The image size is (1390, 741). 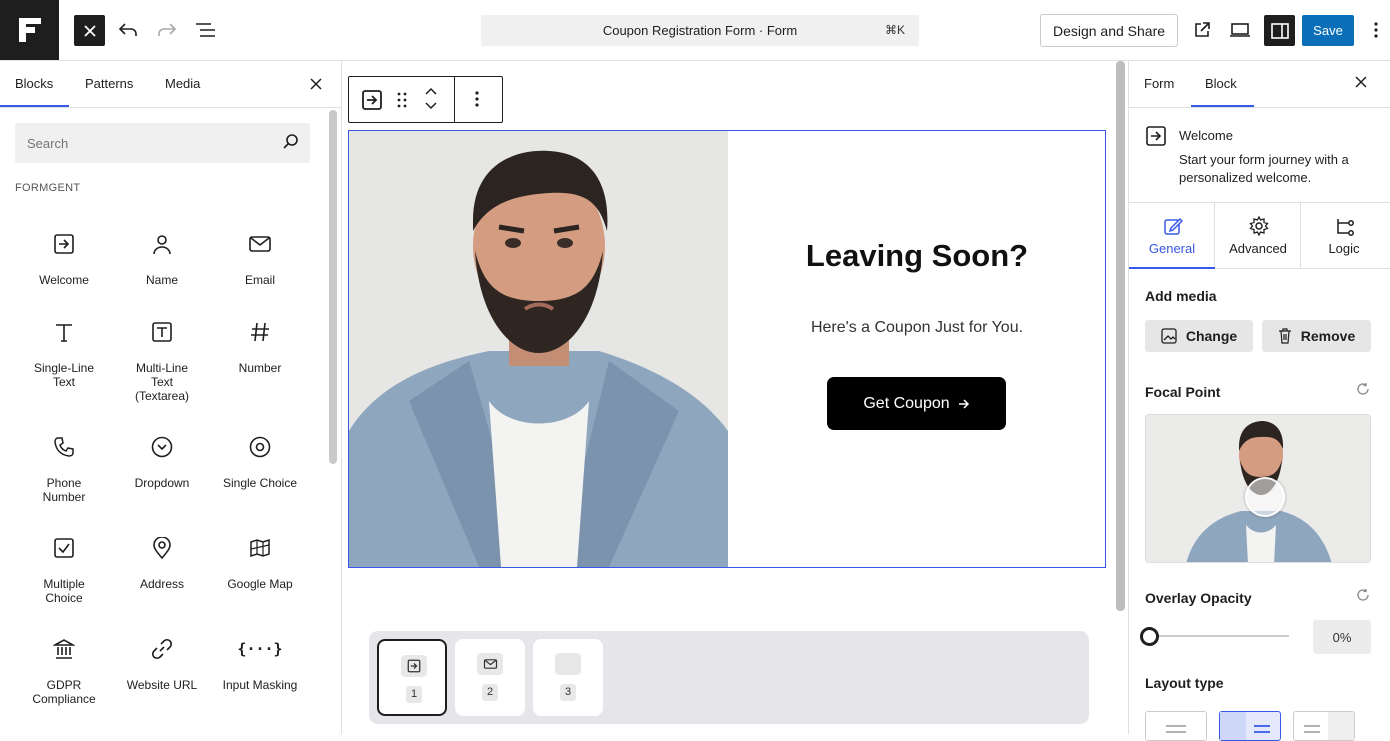 I want to click on layout-option-stacked, so click(x=1176, y=726).